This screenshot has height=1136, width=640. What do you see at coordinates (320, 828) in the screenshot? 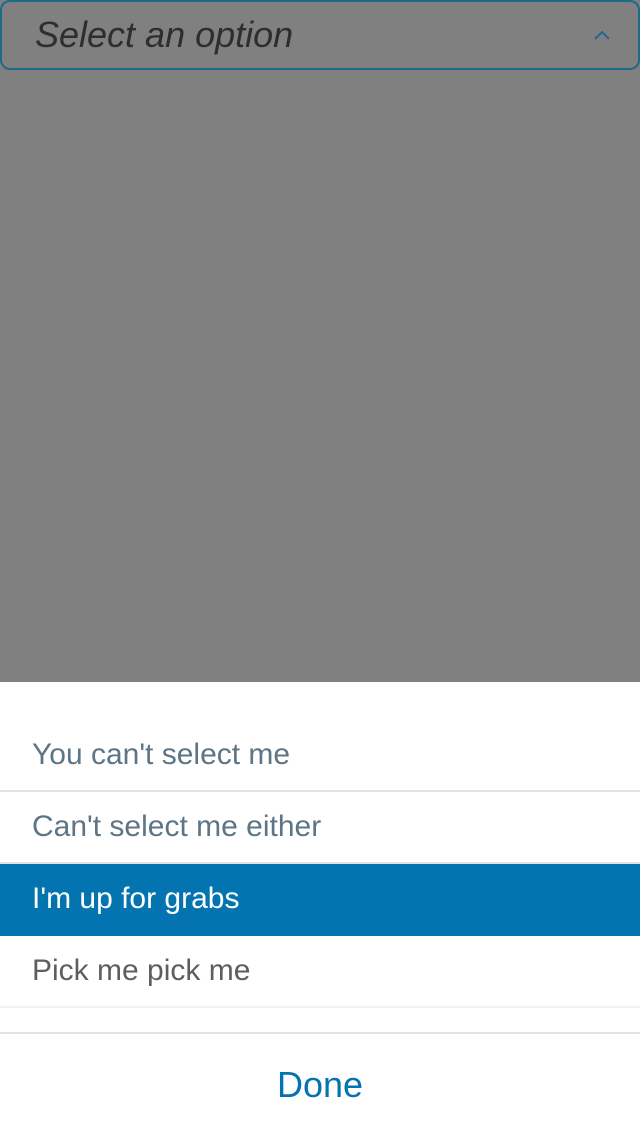
I see `option-cant-select-me-either: Can't select me either` at bounding box center [320, 828].